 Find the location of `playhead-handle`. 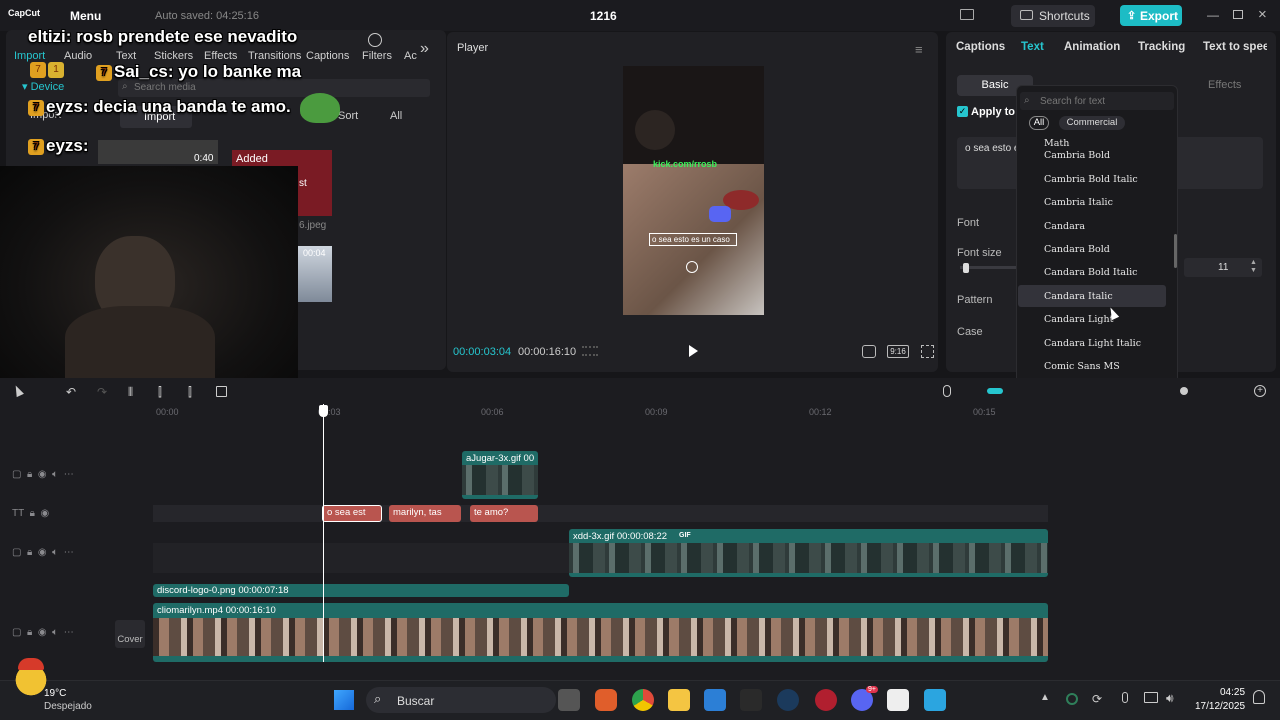

playhead-handle is located at coordinates (323, 411).